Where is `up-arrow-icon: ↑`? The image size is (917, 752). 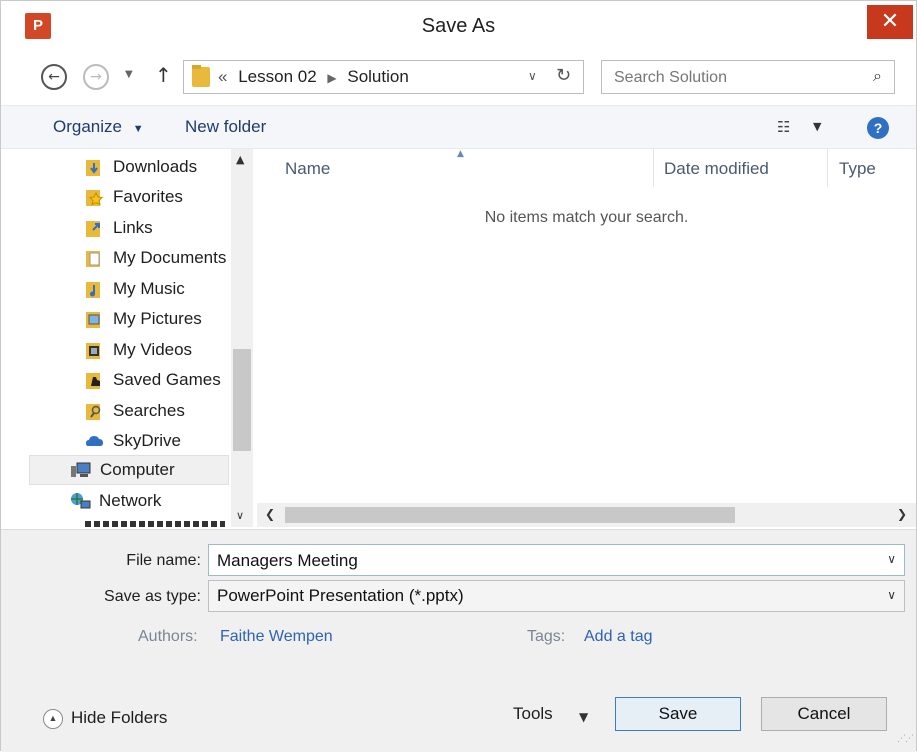
up-arrow-icon: ↑ is located at coordinates (163, 75).